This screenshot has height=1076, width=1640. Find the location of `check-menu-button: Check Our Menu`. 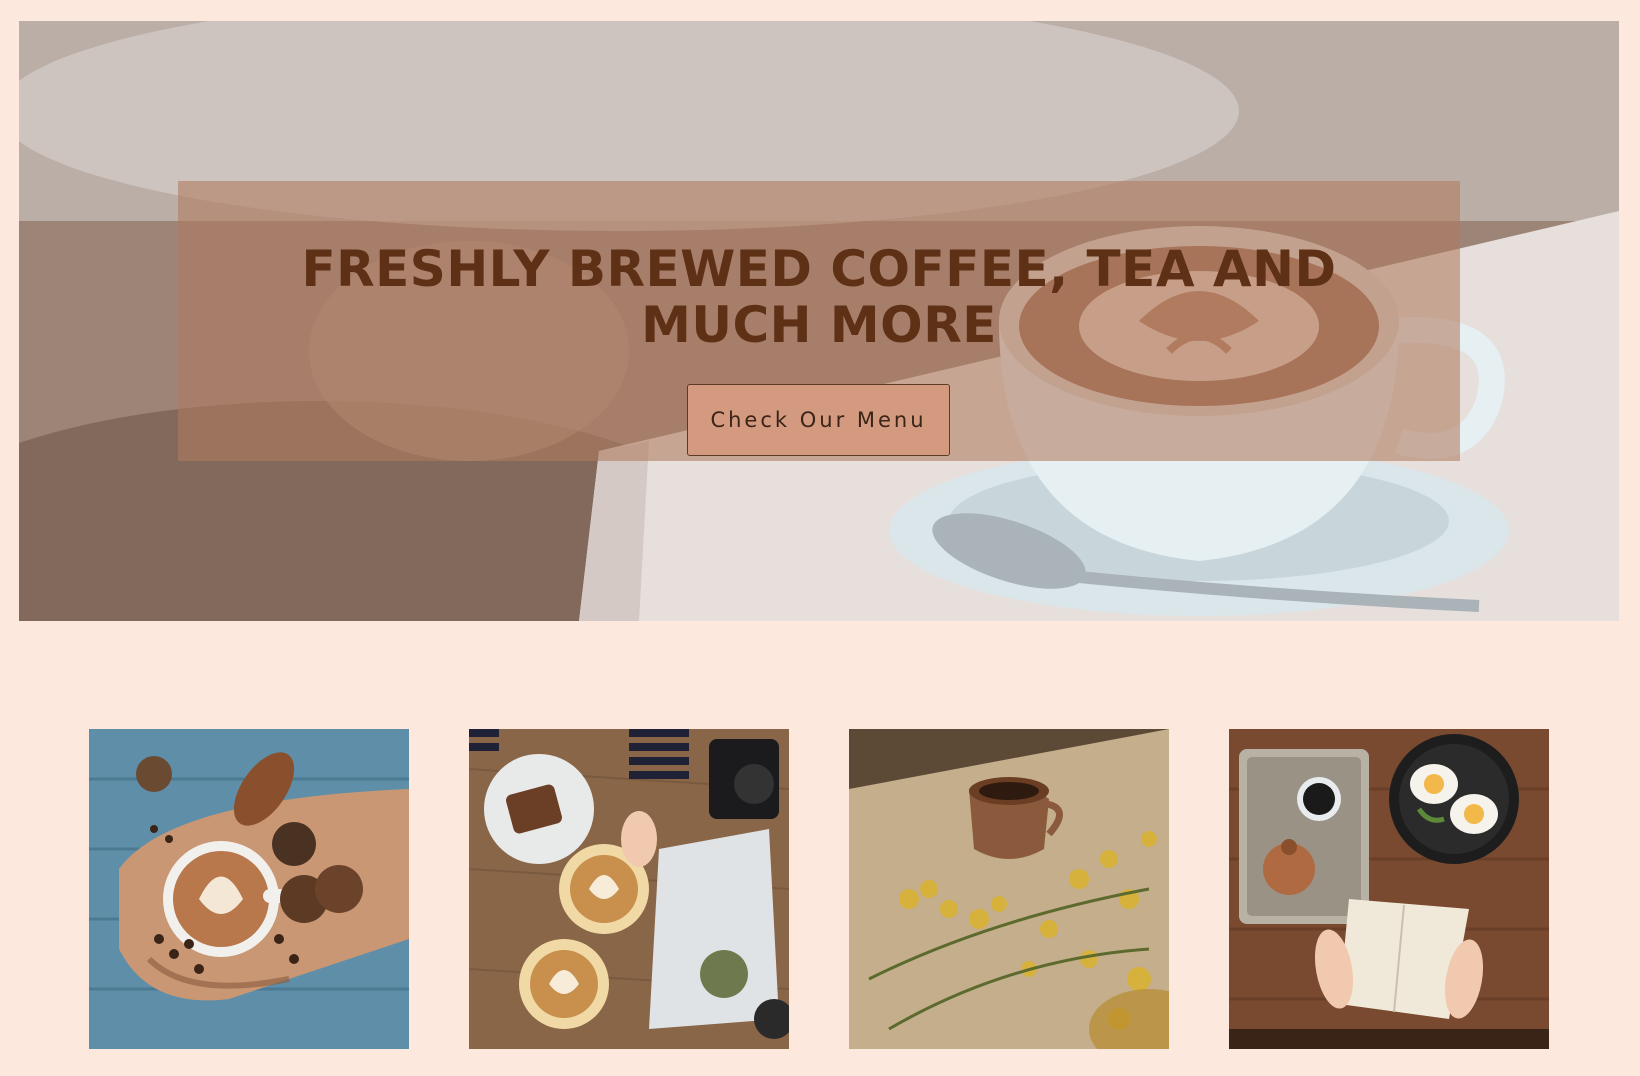

check-menu-button: Check Our Menu is located at coordinates (818, 420).